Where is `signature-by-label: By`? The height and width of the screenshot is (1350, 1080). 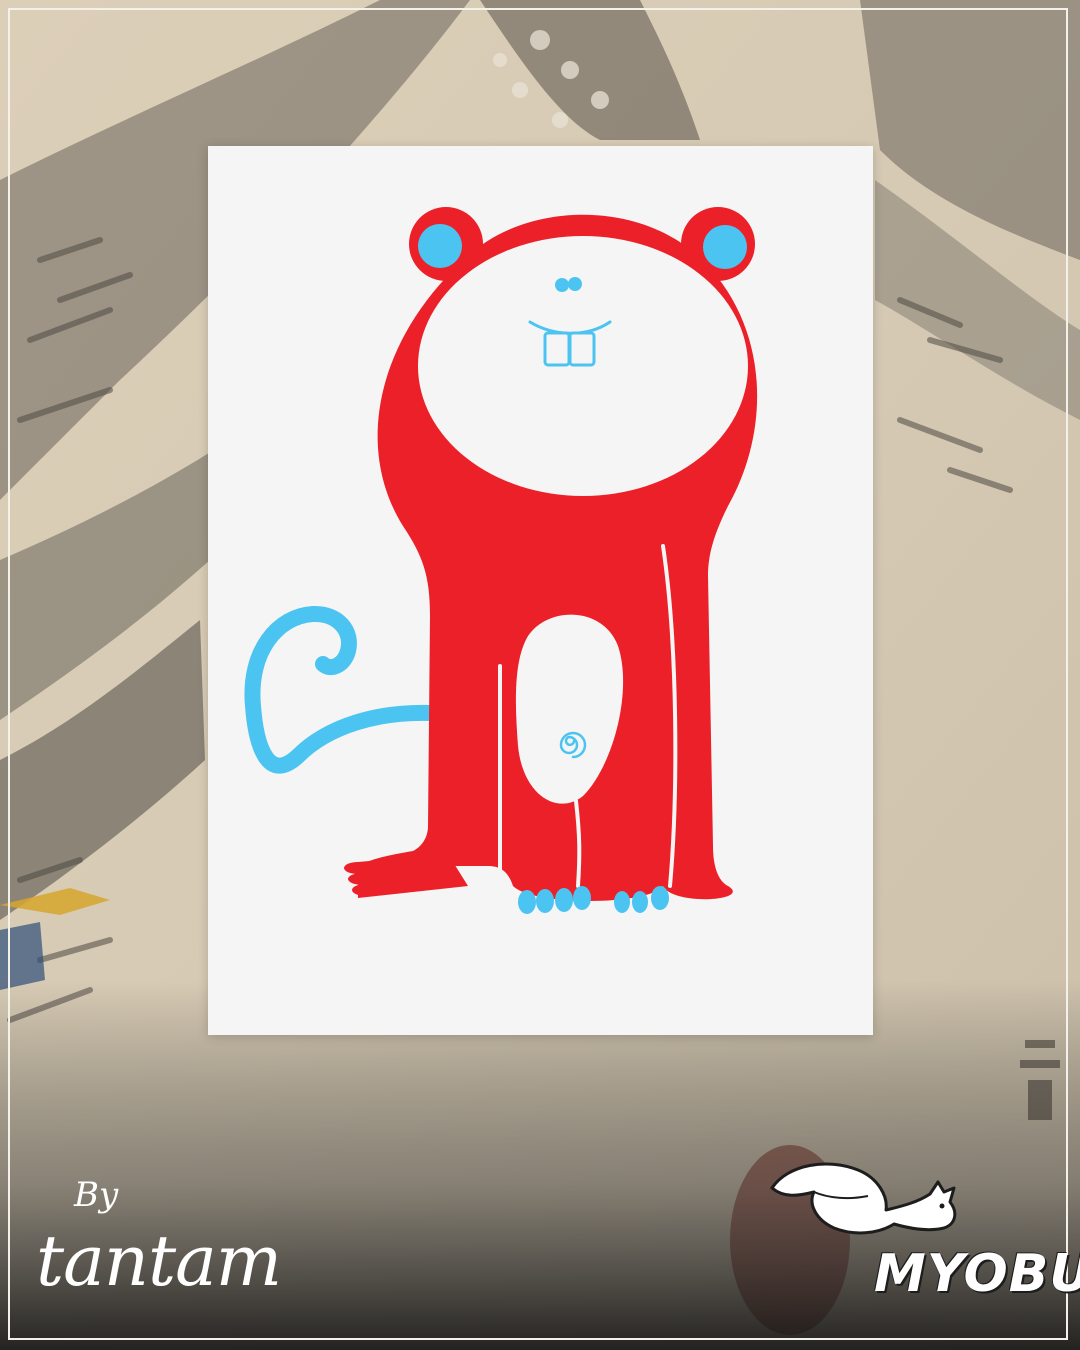 signature-by-label: By is located at coordinates (96, 1195).